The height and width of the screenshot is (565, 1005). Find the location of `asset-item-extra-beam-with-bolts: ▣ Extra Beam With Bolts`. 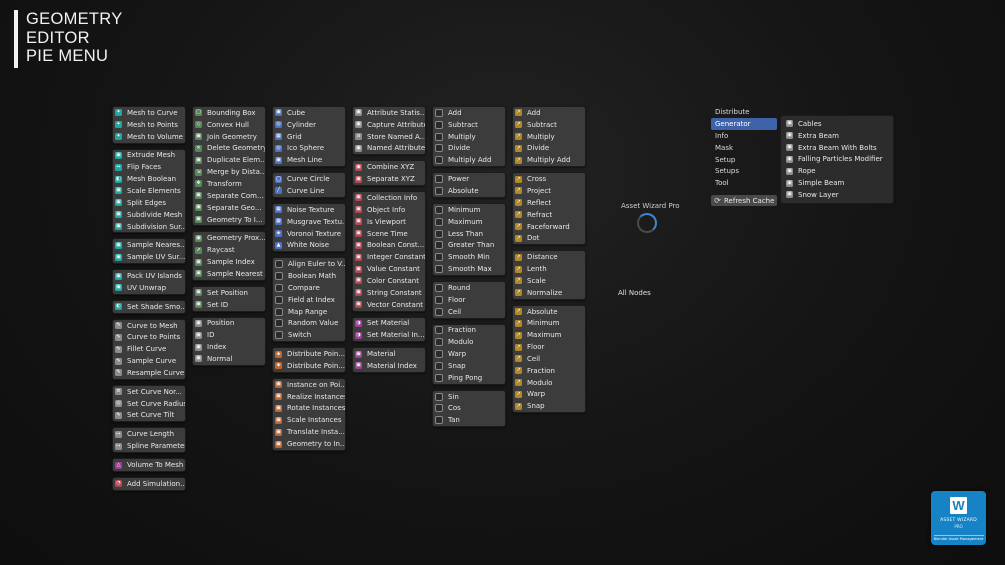

asset-item-extra-beam-with-bolts: ▣ Extra Beam With Bolts is located at coordinates (837, 148).